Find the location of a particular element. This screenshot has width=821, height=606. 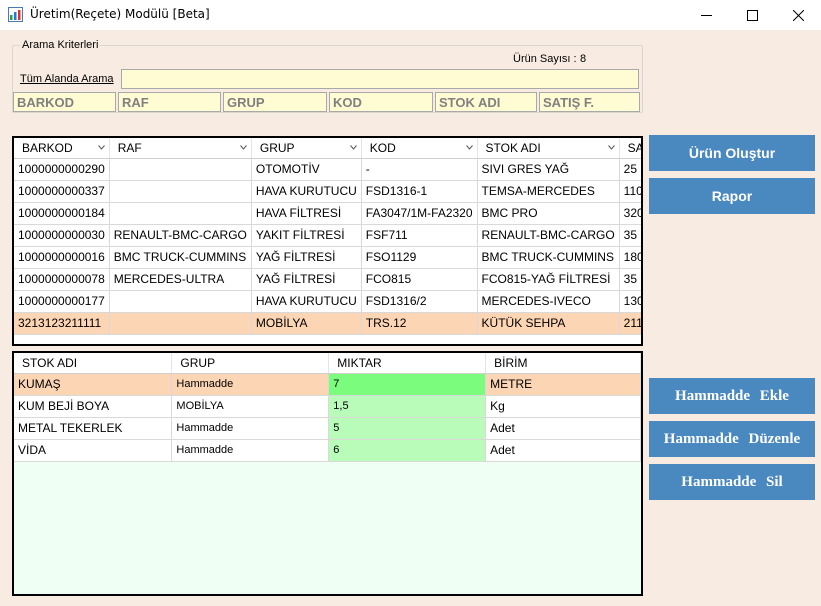

column-header-stok-adi: STOK ADI is located at coordinates (93, 363).